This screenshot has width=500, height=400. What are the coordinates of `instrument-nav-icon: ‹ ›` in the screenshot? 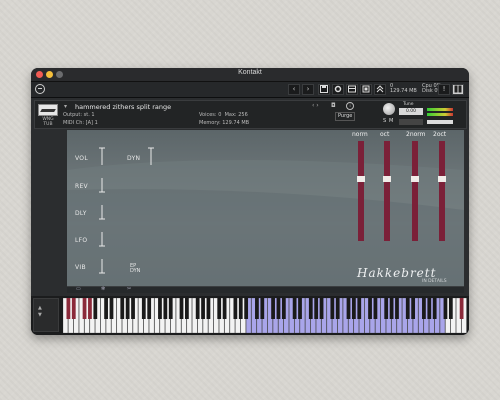 It's located at (315, 105).